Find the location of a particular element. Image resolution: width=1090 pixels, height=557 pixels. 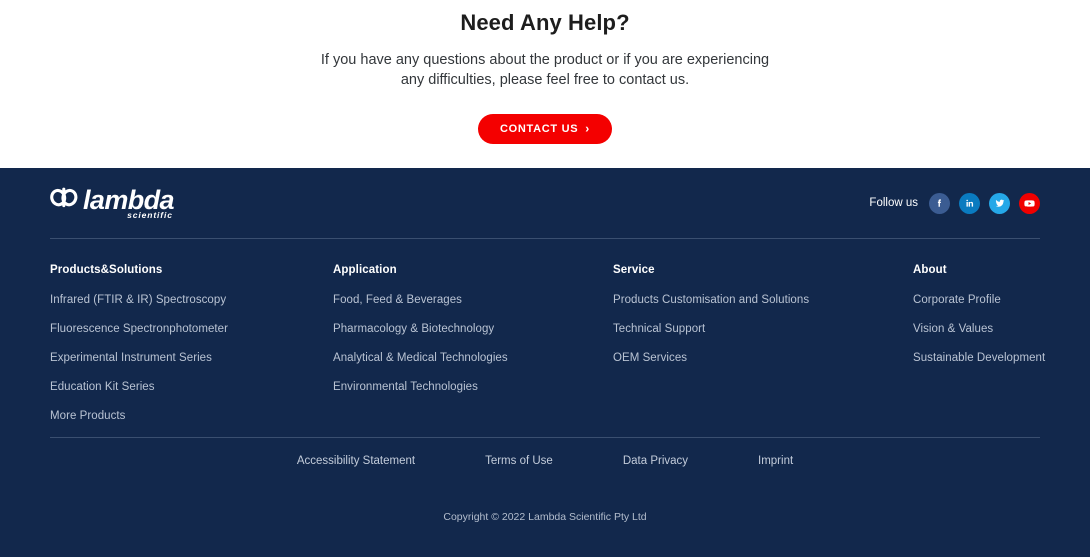

facebook-icon is located at coordinates (939, 203).